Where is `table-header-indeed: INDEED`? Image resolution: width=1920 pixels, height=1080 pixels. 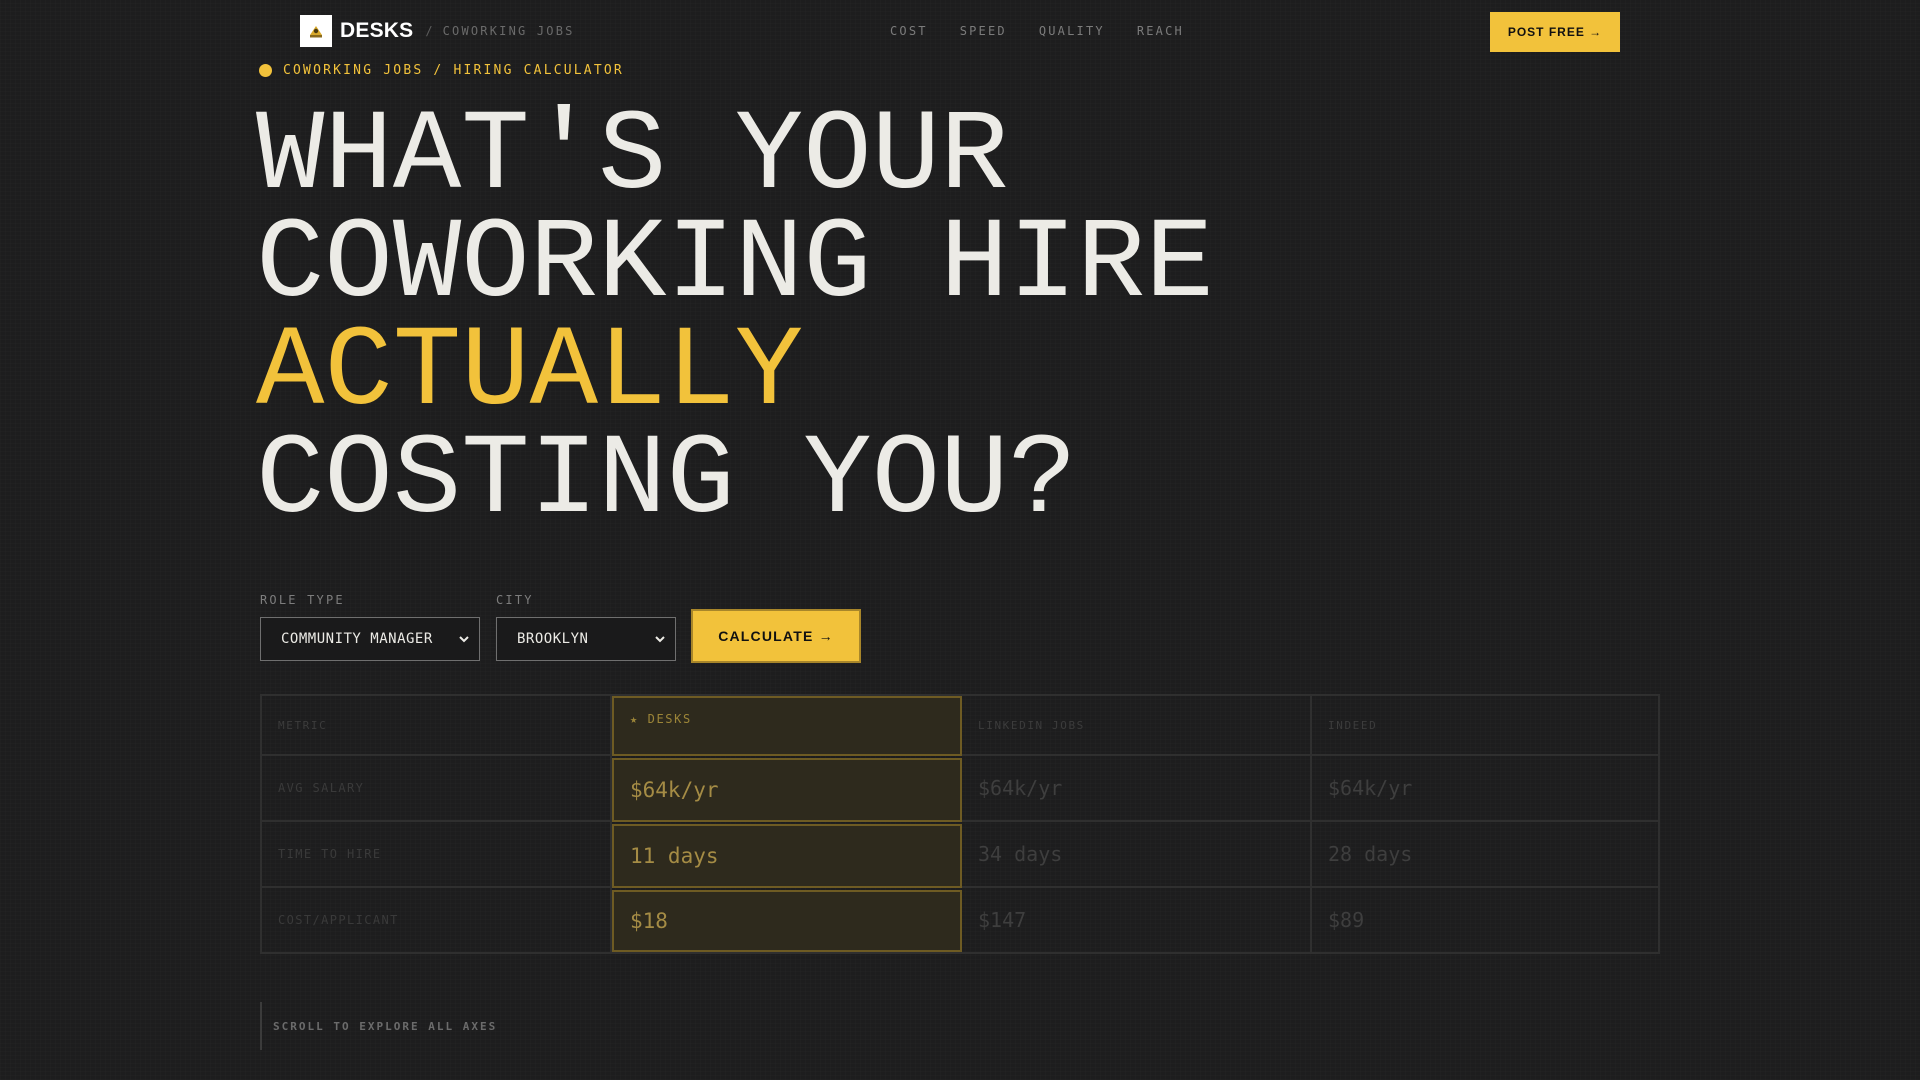
table-header-indeed: INDEED is located at coordinates (1485, 726).